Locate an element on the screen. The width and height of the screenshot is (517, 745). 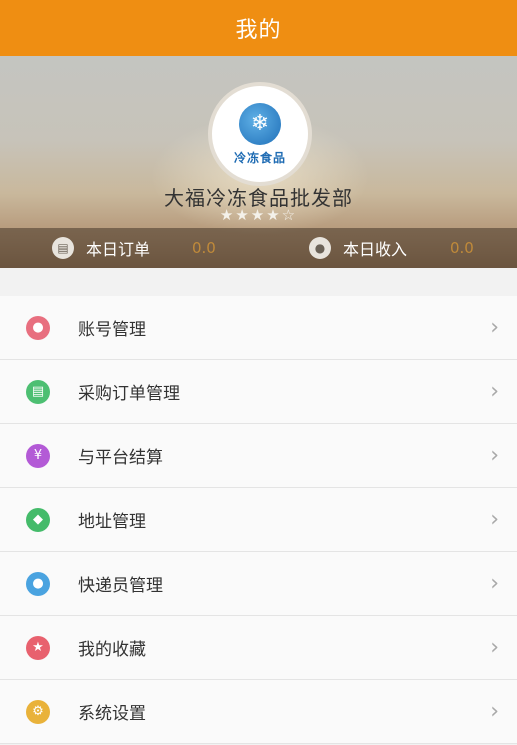
today-orders-value: 0.0 is located at coordinates (204, 248).